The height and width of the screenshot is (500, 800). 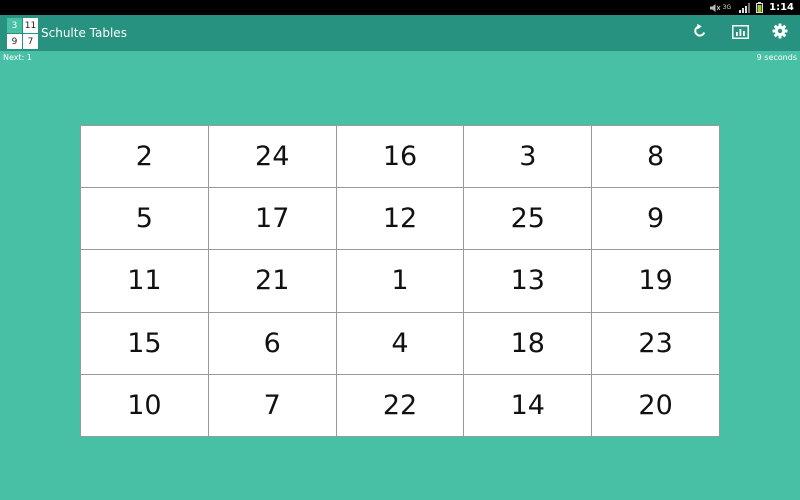 I want to click on grid-cell: 7, so click(x=272, y=405).